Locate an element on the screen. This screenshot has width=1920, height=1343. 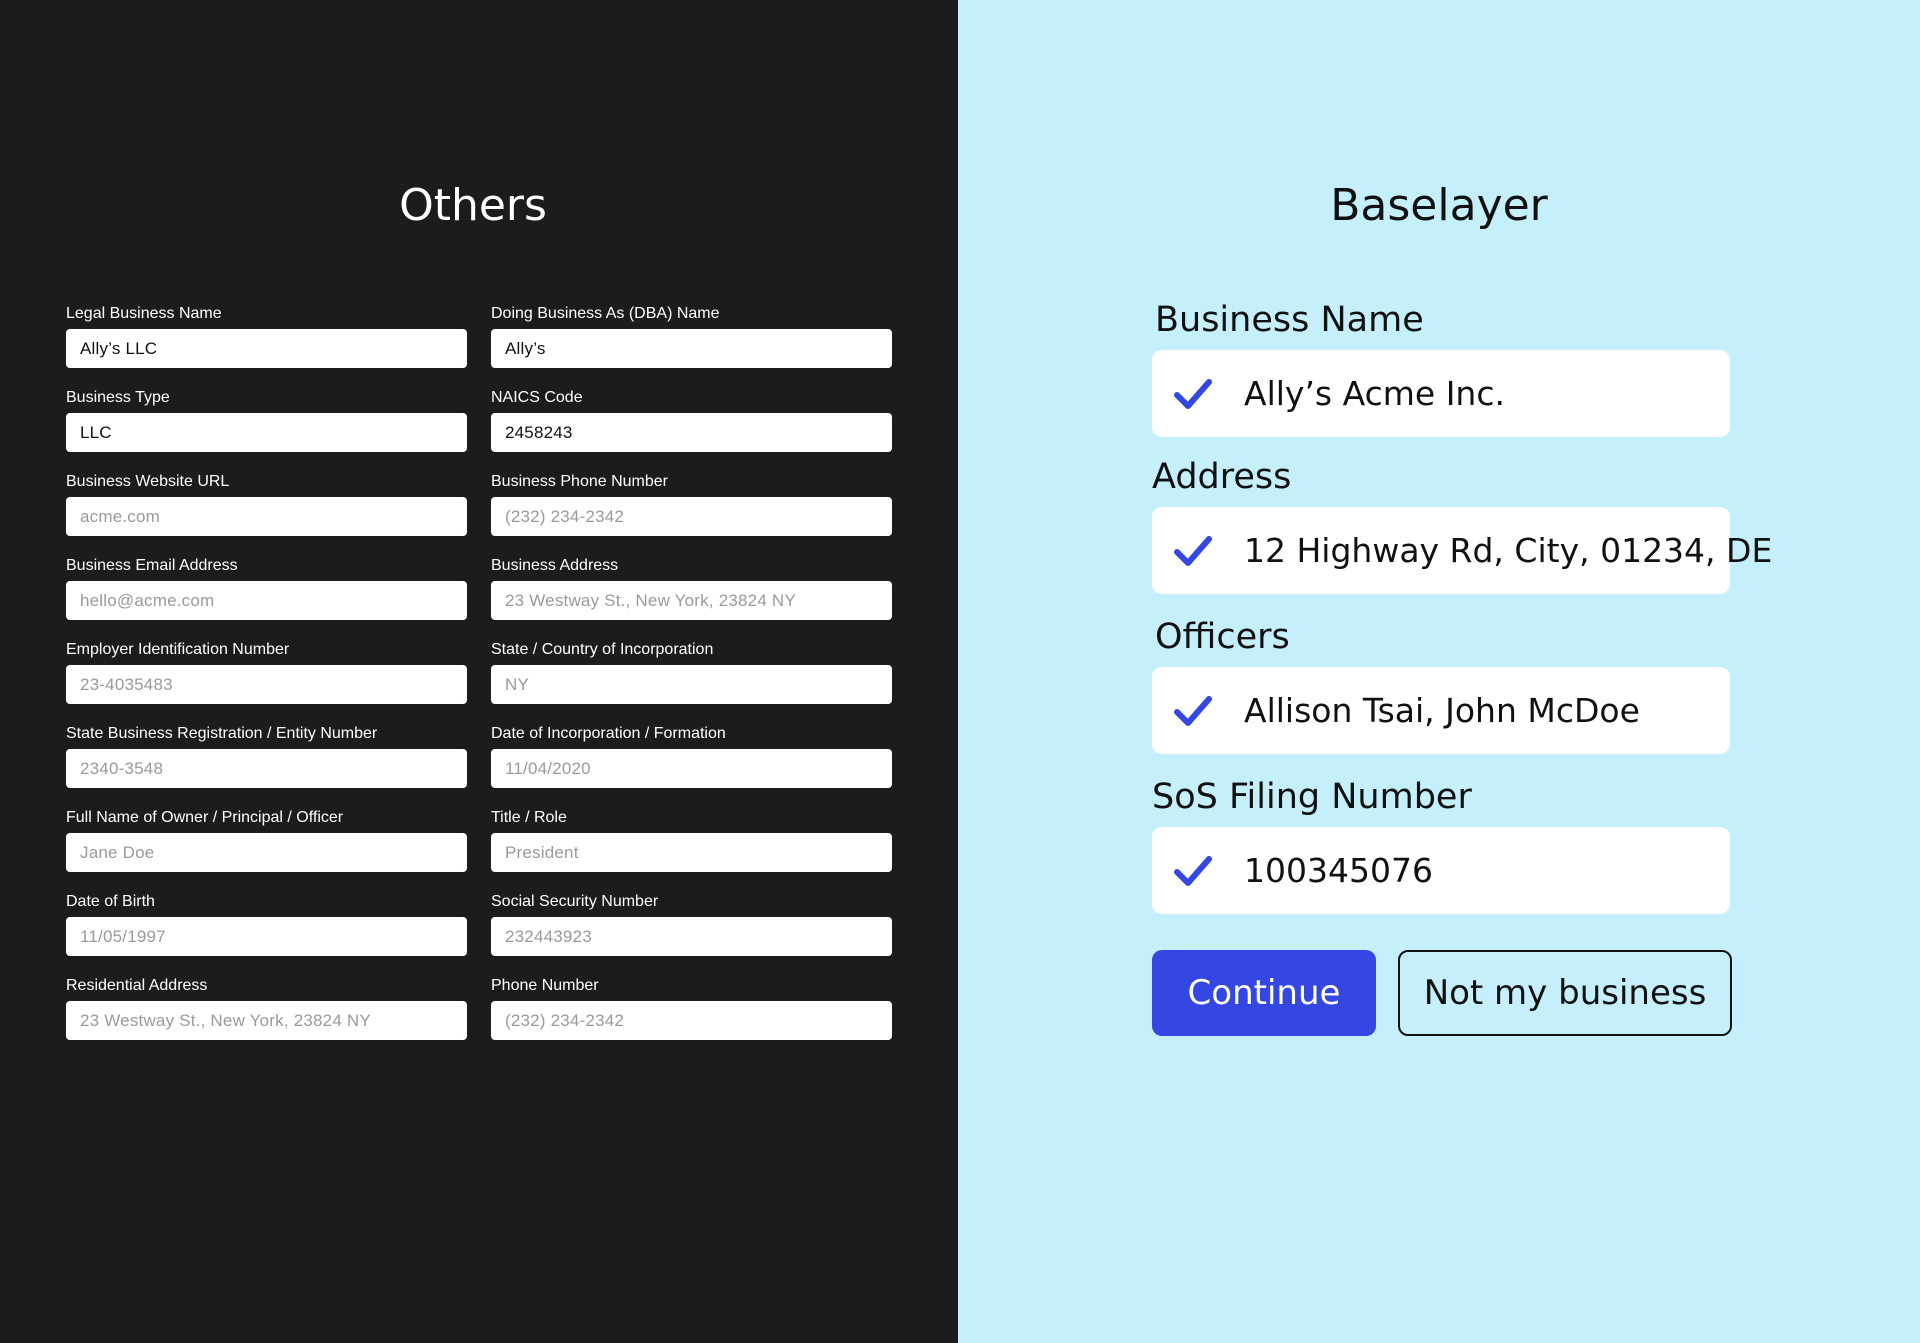
sos-filing-number-box: 100345076 is located at coordinates (1441, 870).